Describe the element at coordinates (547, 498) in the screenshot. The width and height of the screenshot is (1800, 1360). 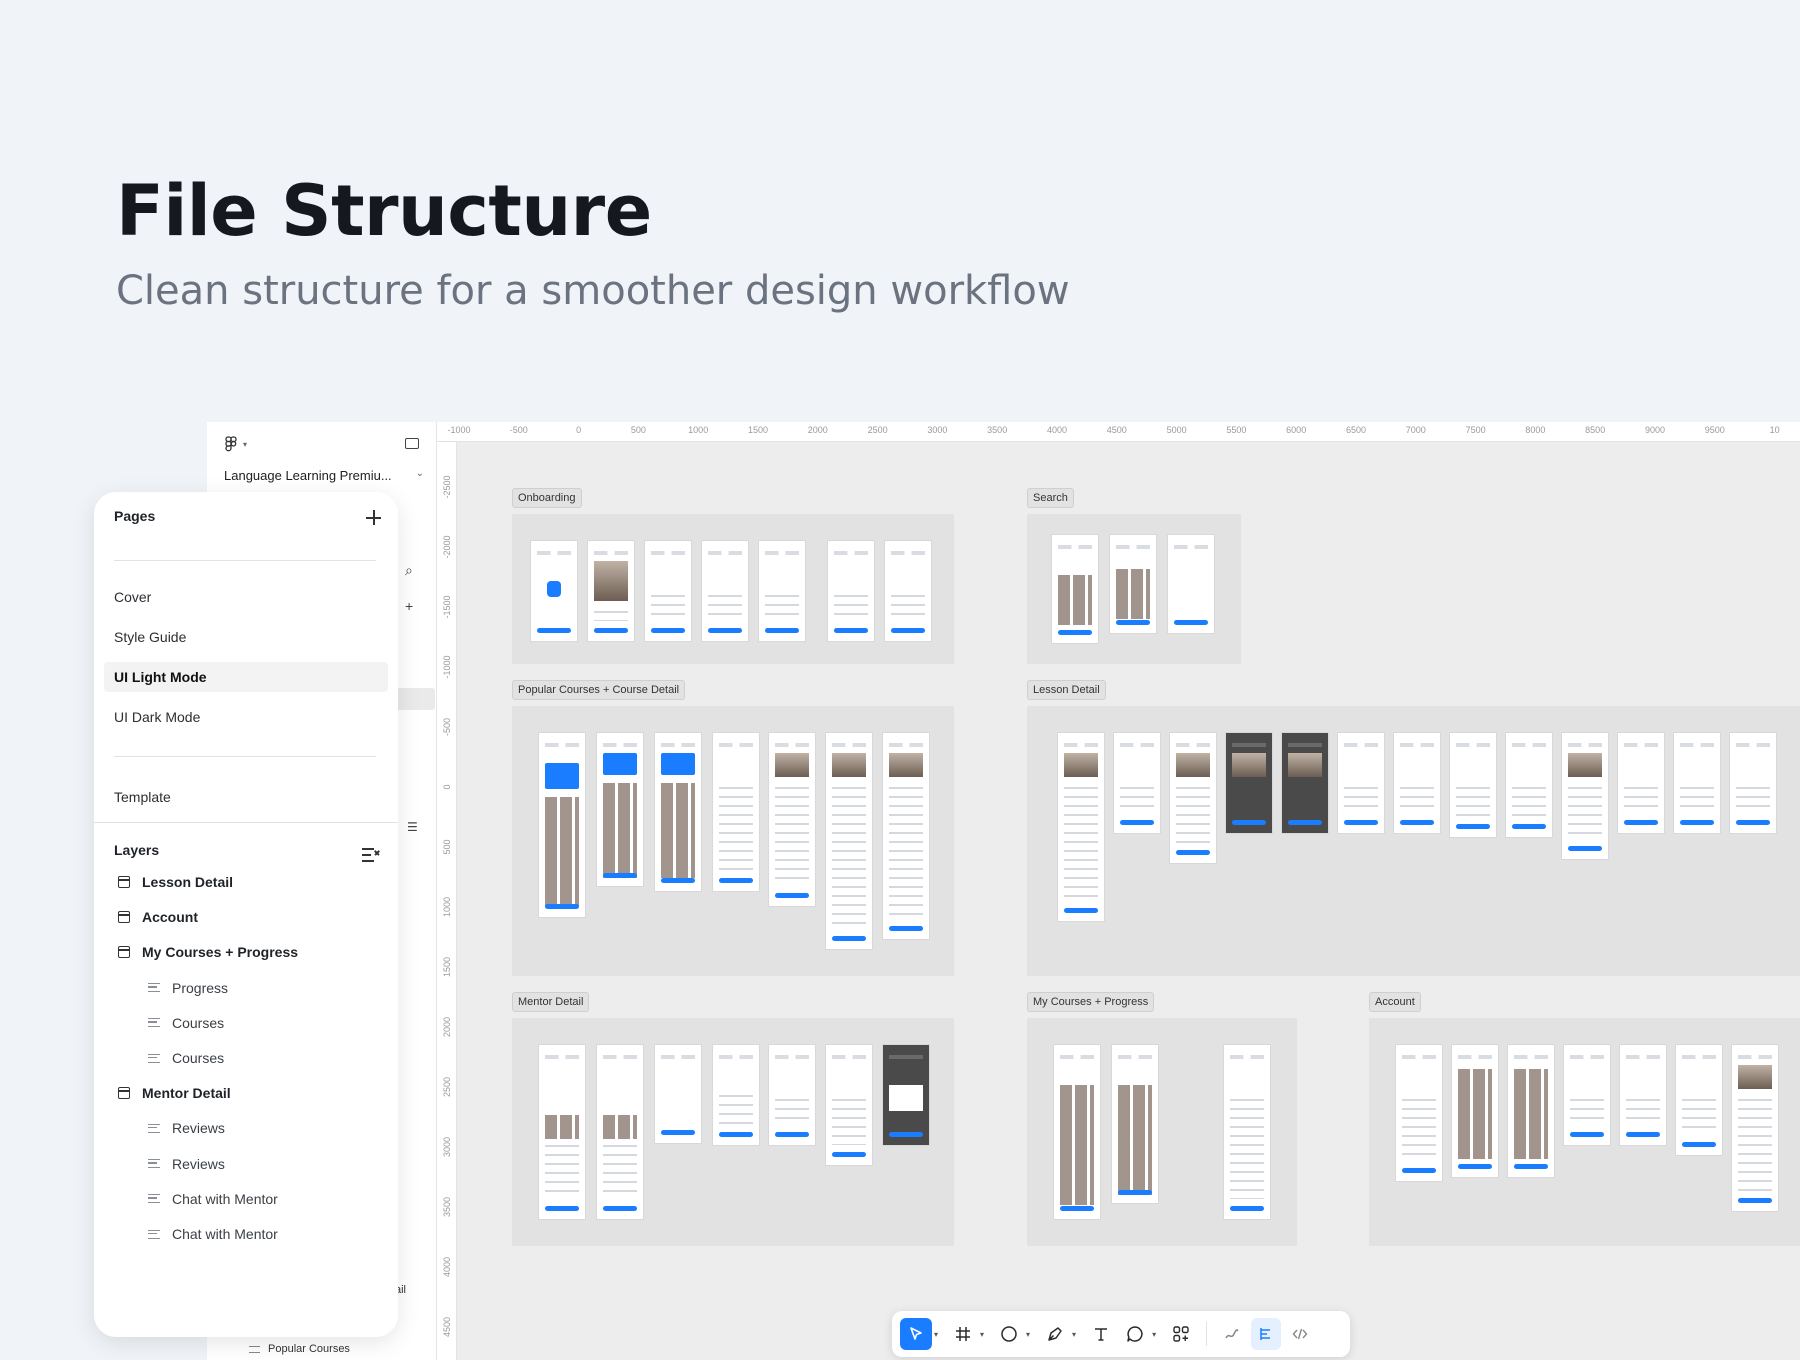
I see `section-label-onboarding: Onboarding` at that location.